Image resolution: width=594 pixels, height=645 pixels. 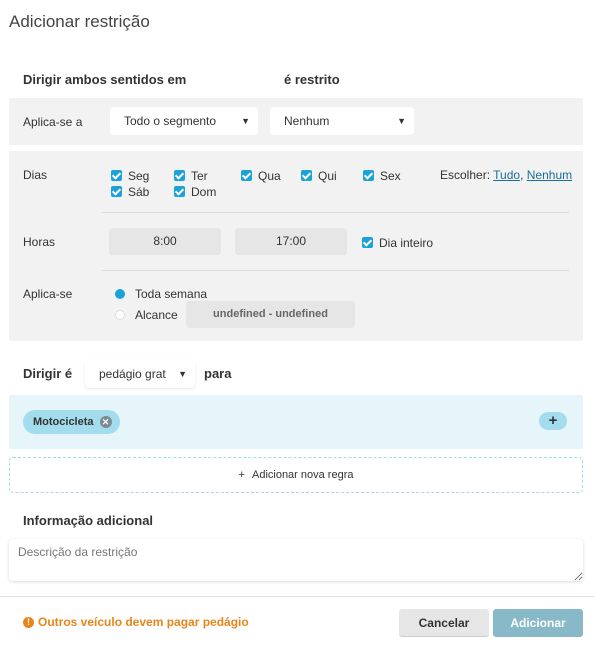 I want to click on vehicles-panel: Motocicleta ✕ +, so click(x=296, y=422).